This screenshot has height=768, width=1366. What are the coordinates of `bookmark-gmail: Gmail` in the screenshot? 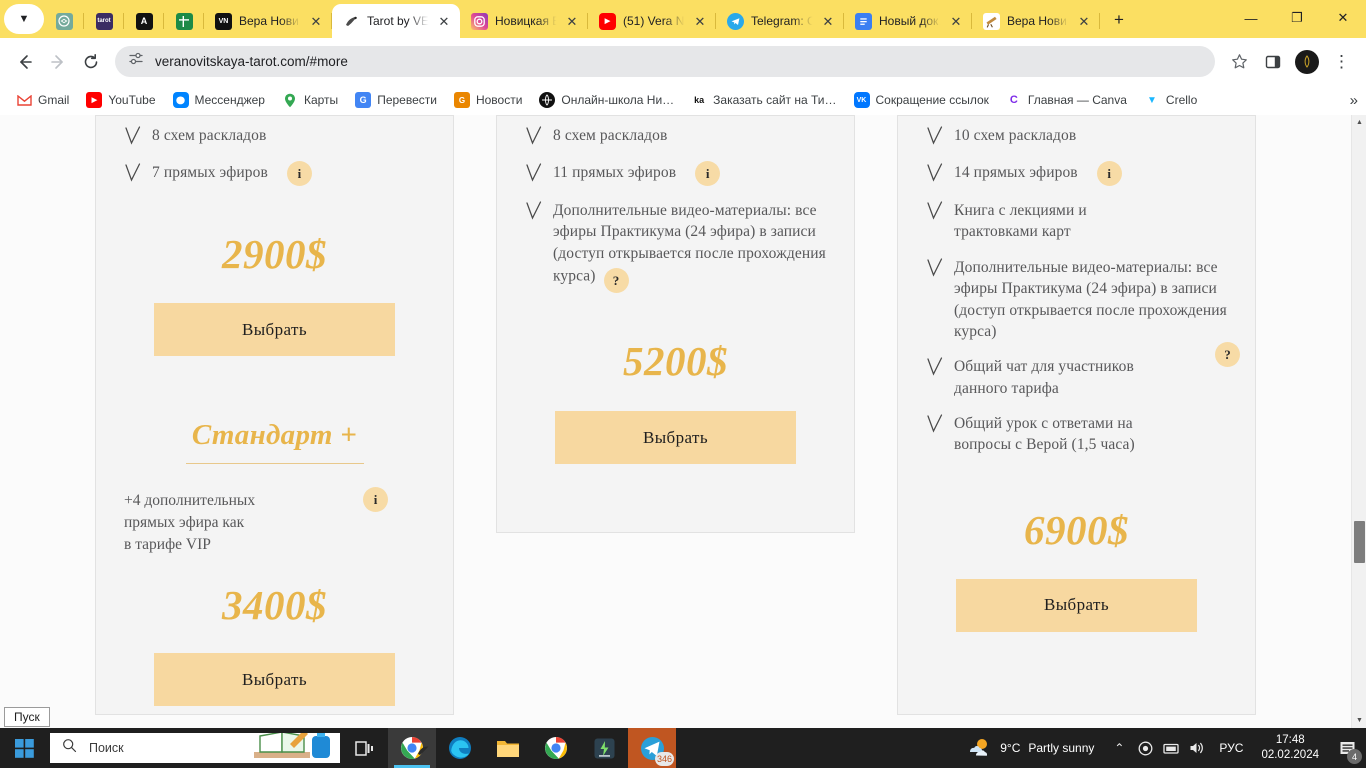 It's located at (42, 100).